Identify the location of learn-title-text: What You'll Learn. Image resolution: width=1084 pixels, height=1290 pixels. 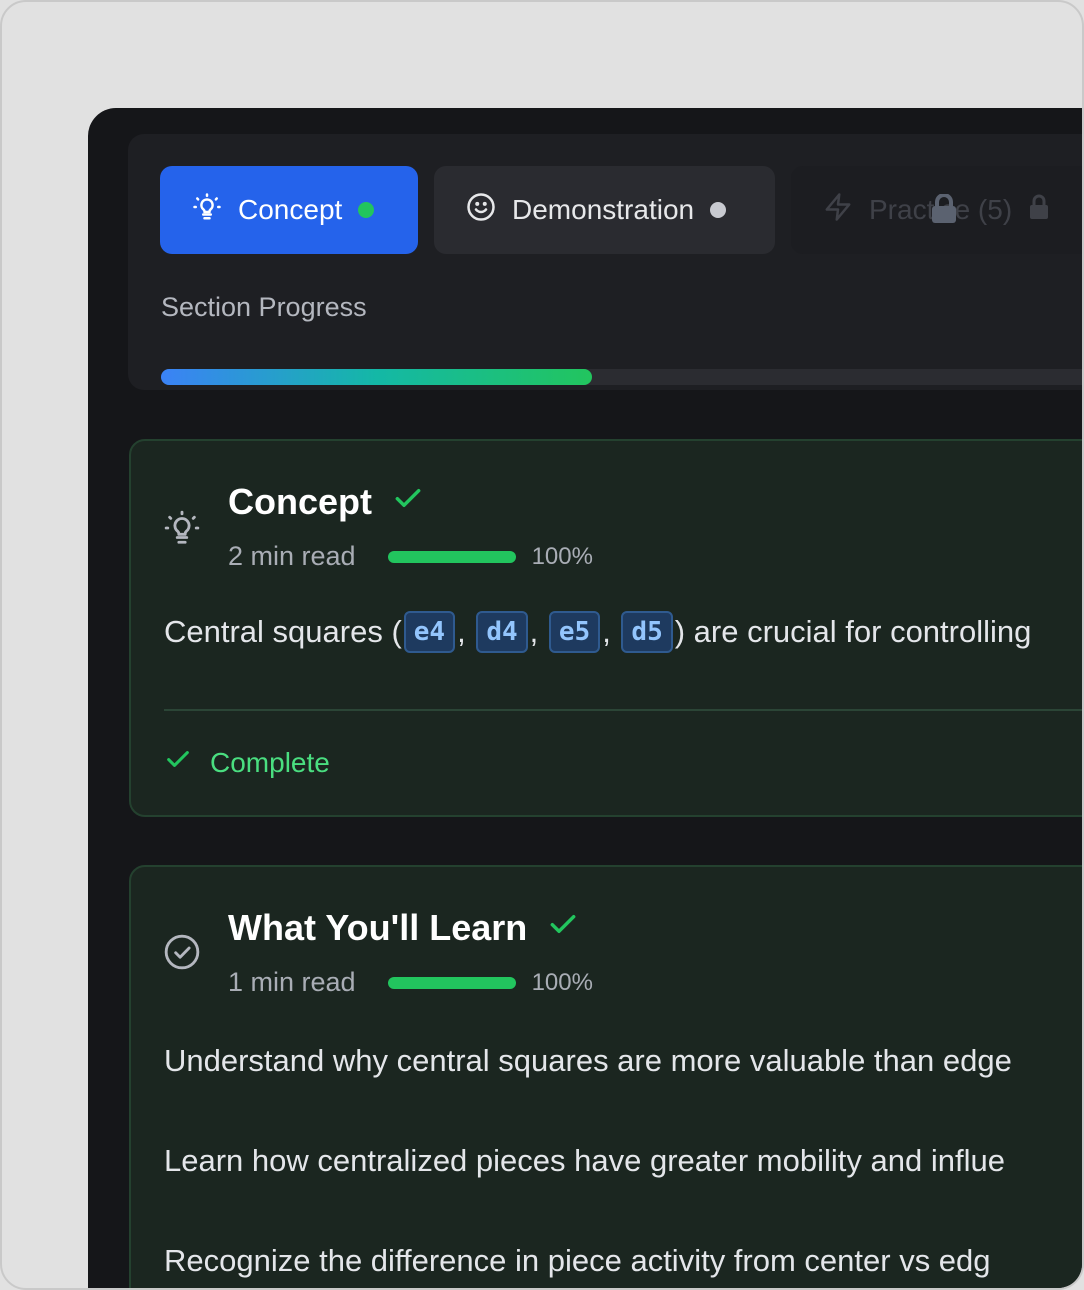
(378, 927).